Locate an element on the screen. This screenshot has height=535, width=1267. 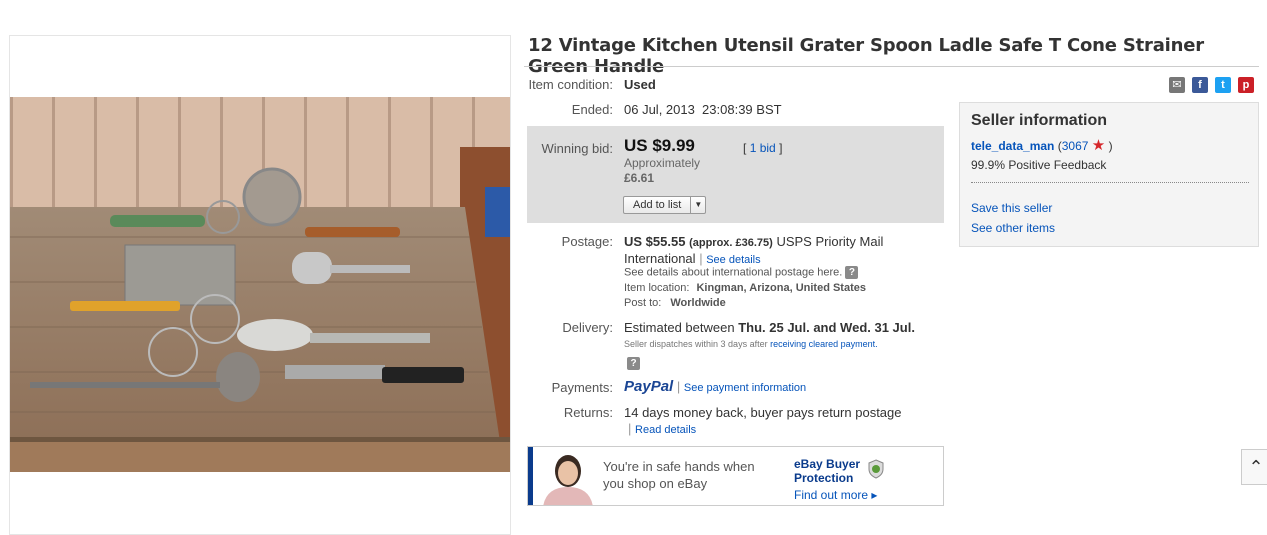
post-to-label: Post to: is located at coordinates (643, 303).